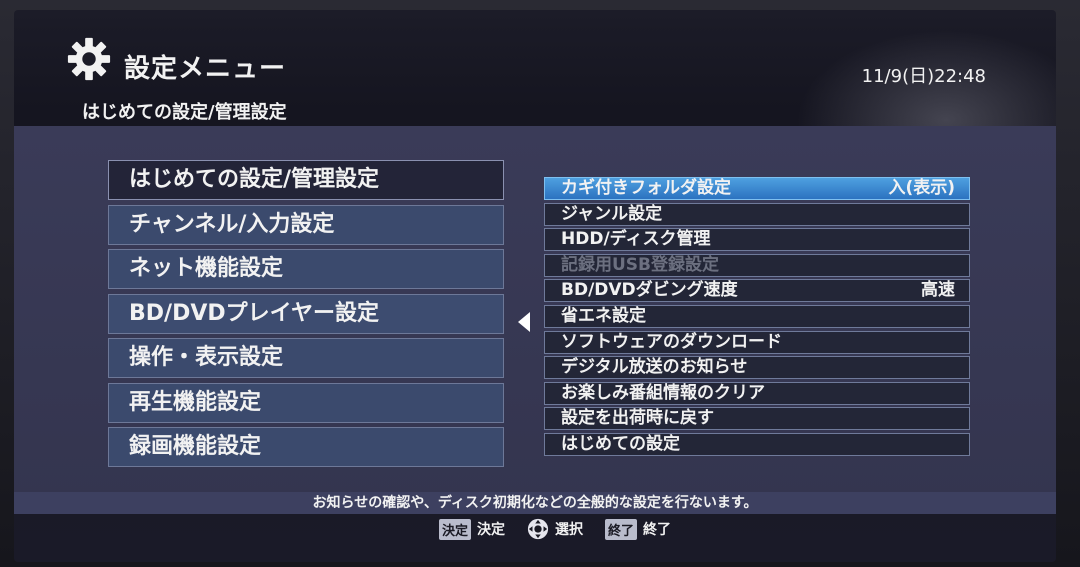  What do you see at coordinates (654, 367) in the screenshot?
I see `setting-item-label: デジタル放送のお知らせ` at bounding box center [654, 367].